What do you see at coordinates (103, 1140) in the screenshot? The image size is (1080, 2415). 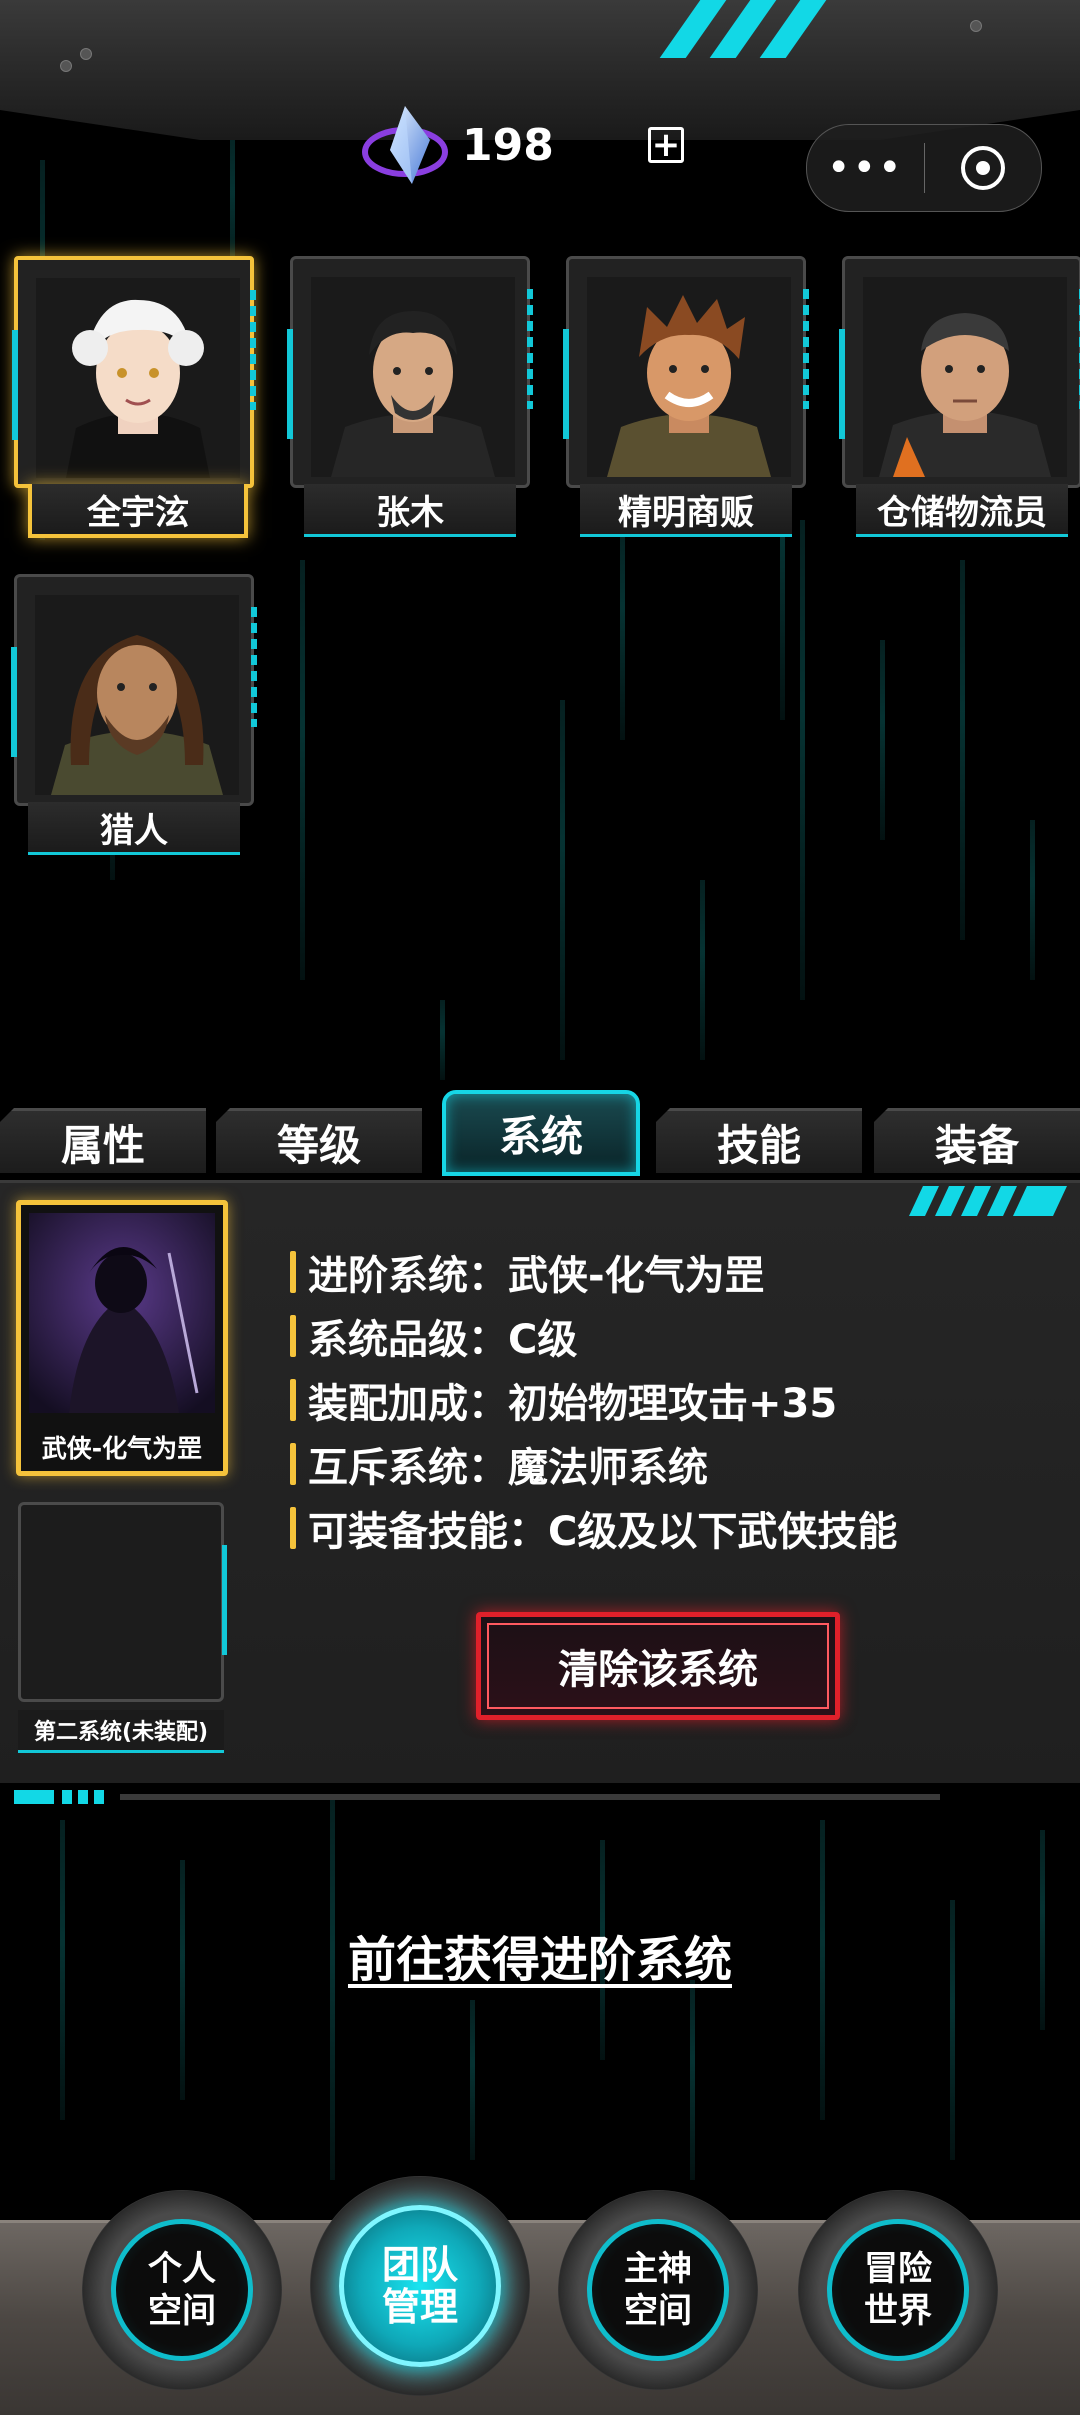 I see `tab-attributes: 属性` at bounding box center [103, 1140].